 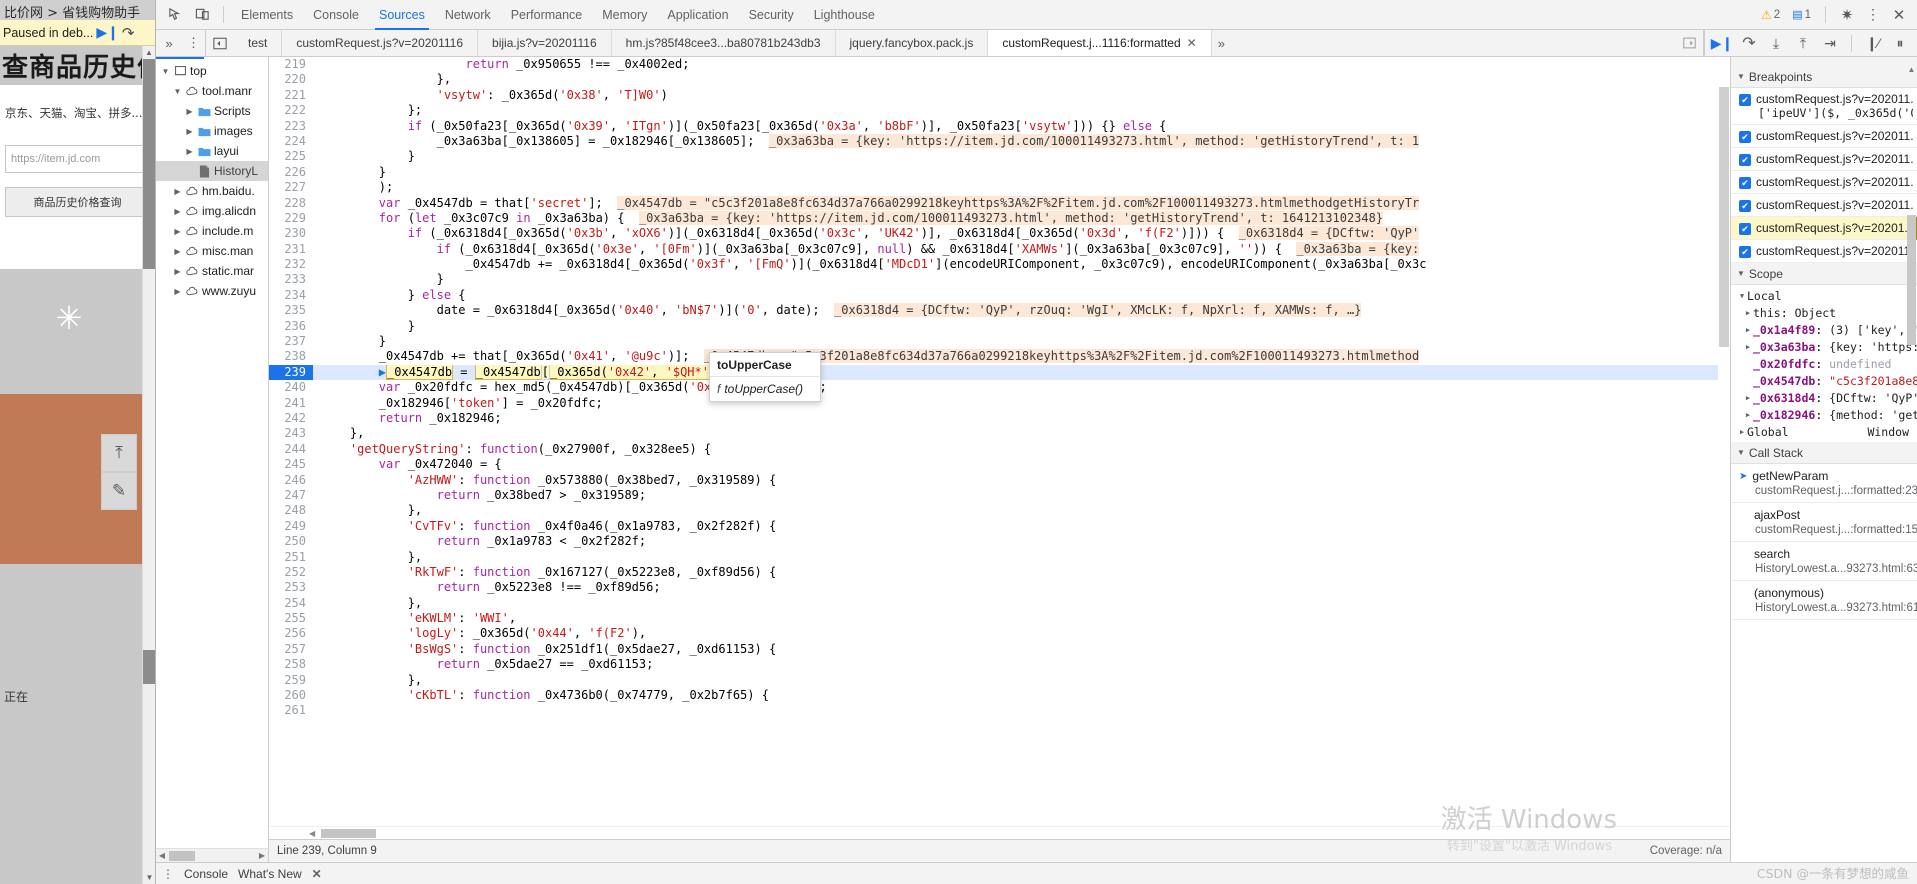 What do you see at coordinates (194, 43) in the screenshot?
I see `navigator-menu-icon: ⋮` at bounding box center [194, 43].